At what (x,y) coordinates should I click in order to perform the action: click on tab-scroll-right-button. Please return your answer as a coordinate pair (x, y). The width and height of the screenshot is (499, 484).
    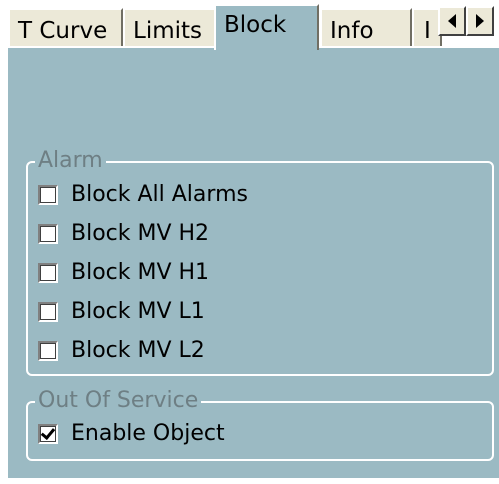
    Looking at the image, I should click on (480, 21).